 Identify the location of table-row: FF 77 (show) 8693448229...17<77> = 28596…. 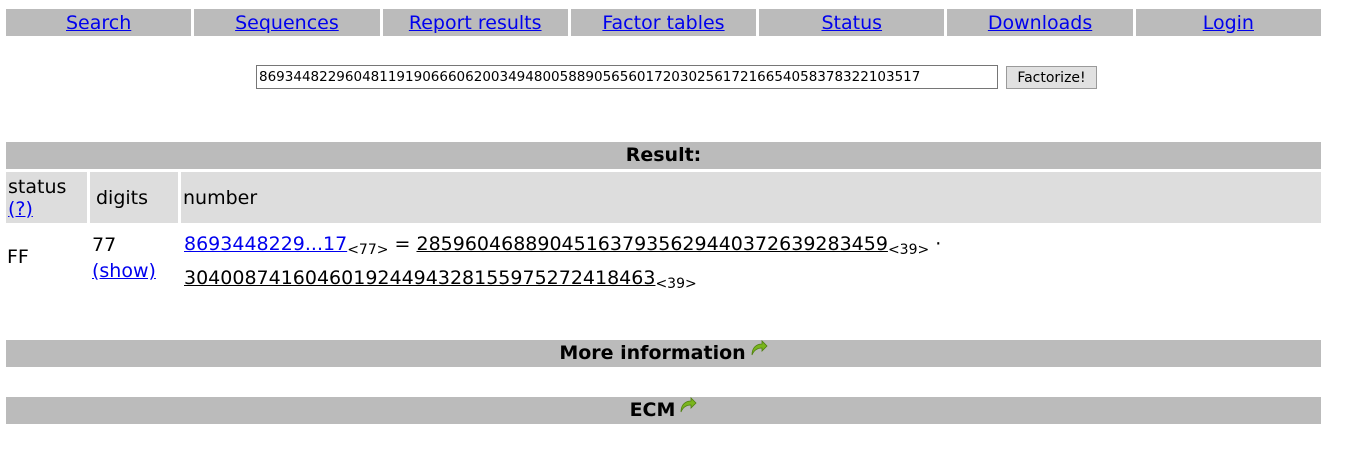
(663, 259).